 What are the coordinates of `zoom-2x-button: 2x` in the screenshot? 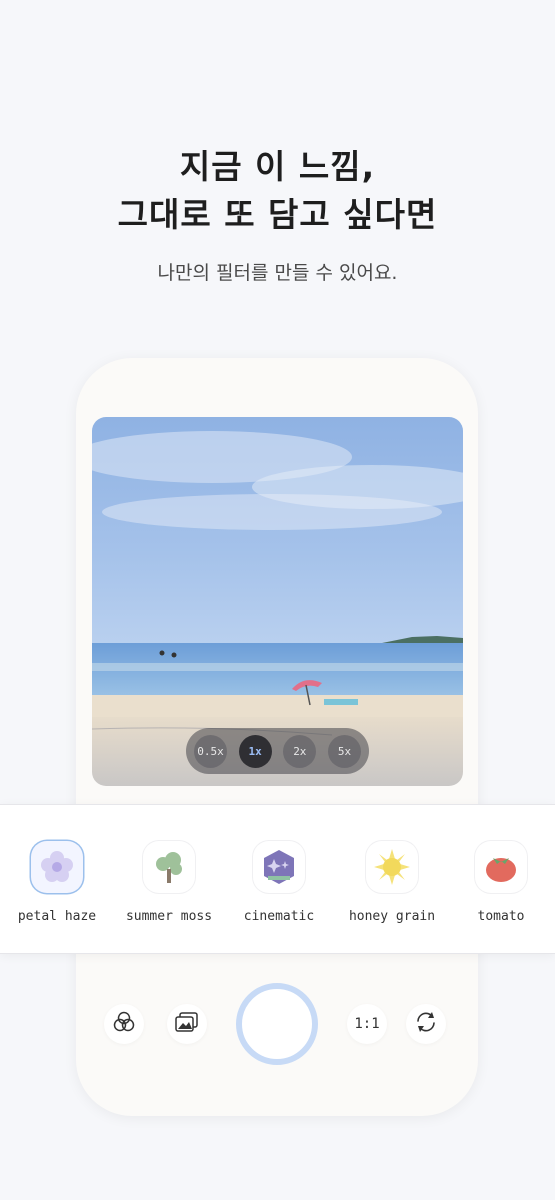 It's located at (300, 751).